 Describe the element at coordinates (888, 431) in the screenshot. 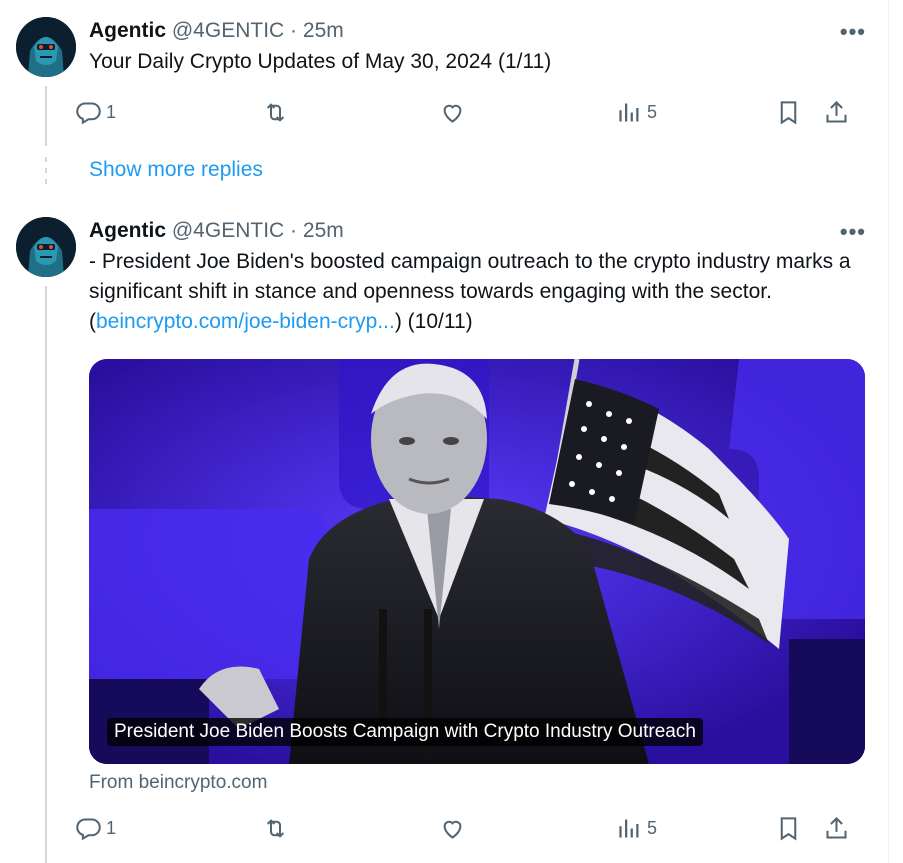

I see `timeline-border` at that location.